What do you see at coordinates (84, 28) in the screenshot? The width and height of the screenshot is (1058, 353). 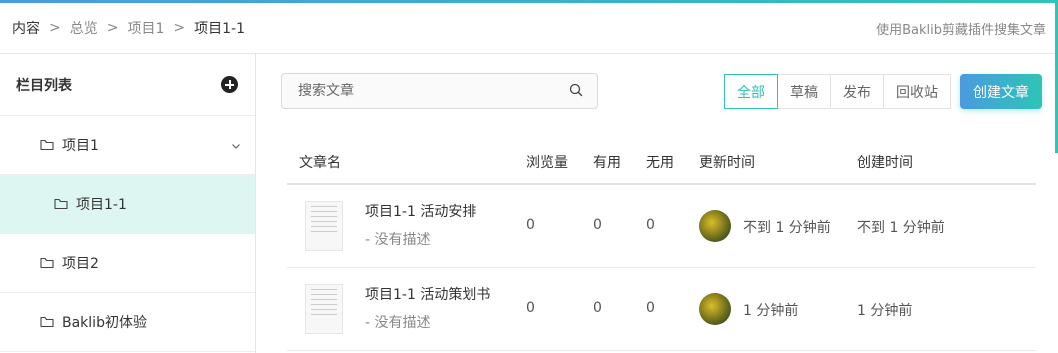 I see `breadcrumb-item-overview: 总览` at bounding box center [84, 28].